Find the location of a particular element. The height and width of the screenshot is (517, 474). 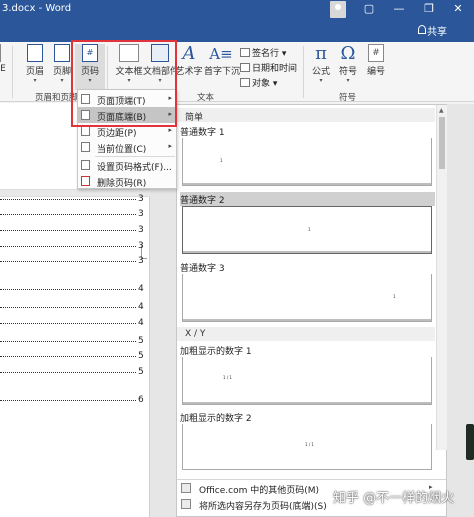

text-box-icon is located at coordinates (129, 53).